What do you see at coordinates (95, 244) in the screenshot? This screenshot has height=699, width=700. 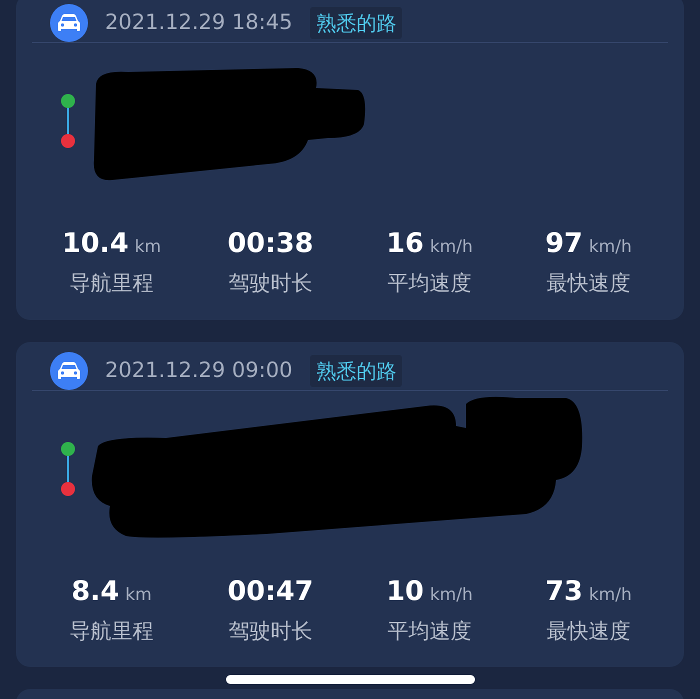 I see `stat-value: 10.4` at bounding box center [95, 244].